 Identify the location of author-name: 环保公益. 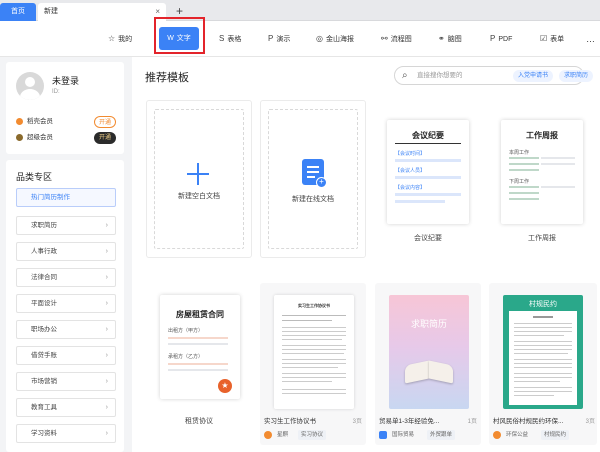
(517, 435).